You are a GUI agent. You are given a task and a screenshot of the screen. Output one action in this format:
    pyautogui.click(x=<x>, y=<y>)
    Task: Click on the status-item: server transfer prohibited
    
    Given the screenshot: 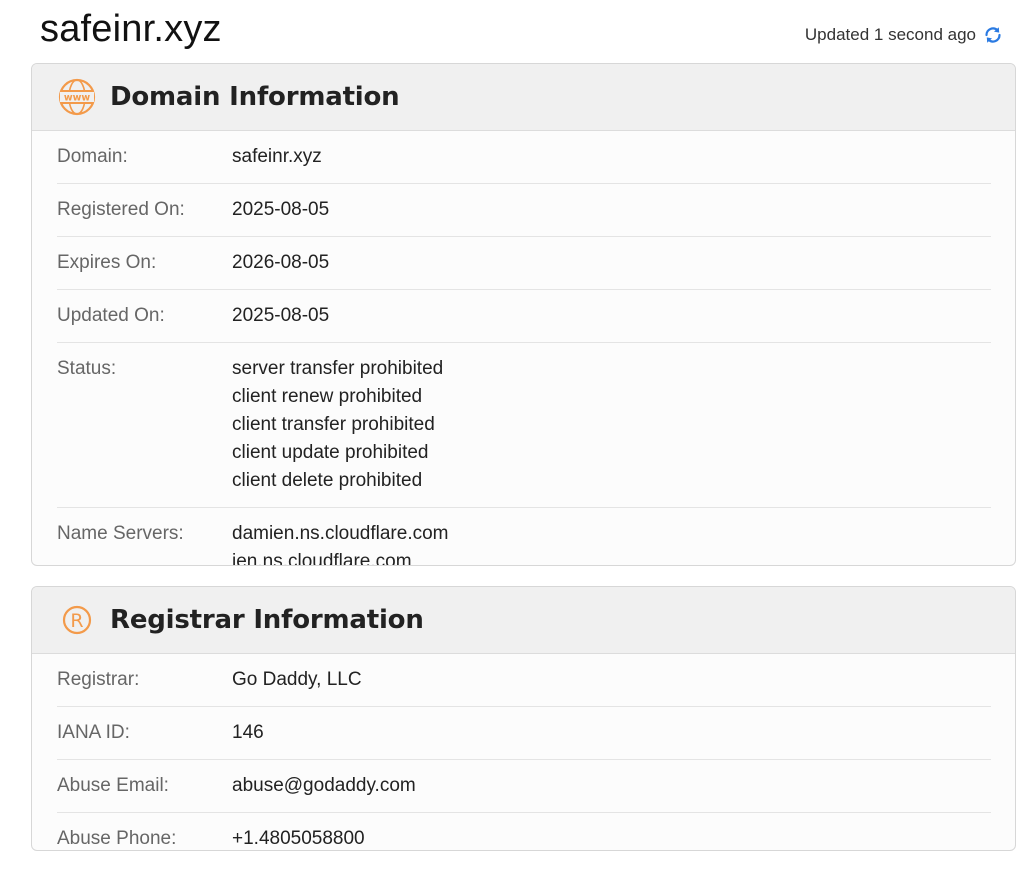 What is the action you would take?
    pyautogui.click(x=338, y=368)
    